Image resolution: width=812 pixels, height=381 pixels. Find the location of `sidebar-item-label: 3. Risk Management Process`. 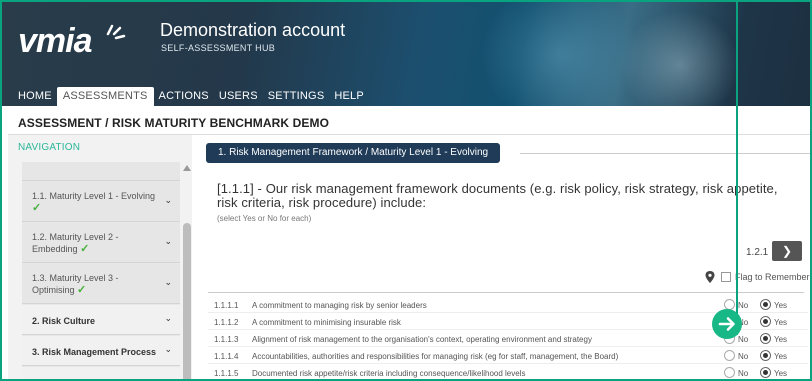

sidebar-item-label: 3. Risk Management Process is located at coordinates (94, 352).